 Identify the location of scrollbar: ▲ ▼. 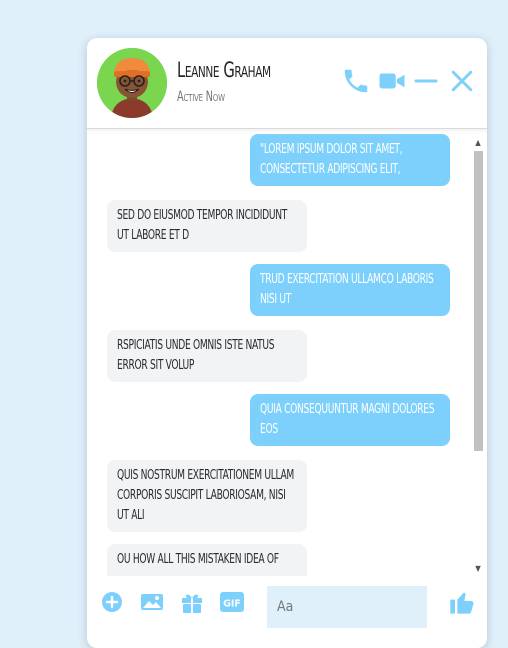
(478, 355).